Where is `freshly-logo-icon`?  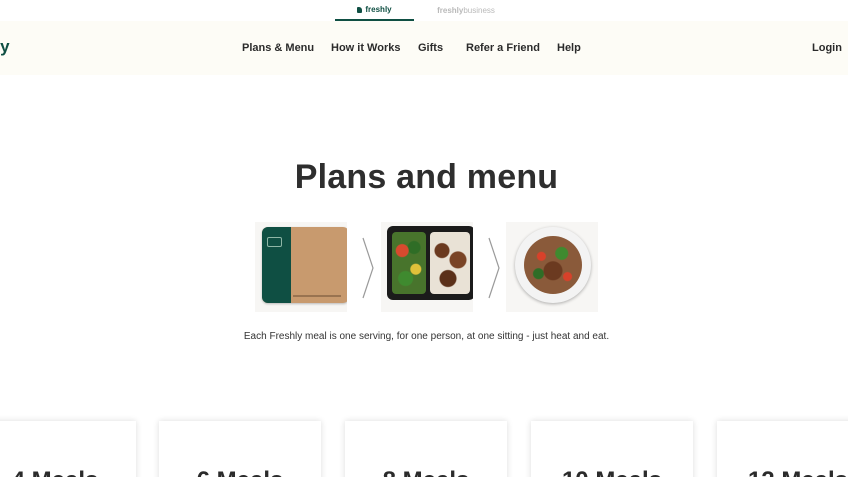
freshly-logo-icon is located at coordinates (360, 9).